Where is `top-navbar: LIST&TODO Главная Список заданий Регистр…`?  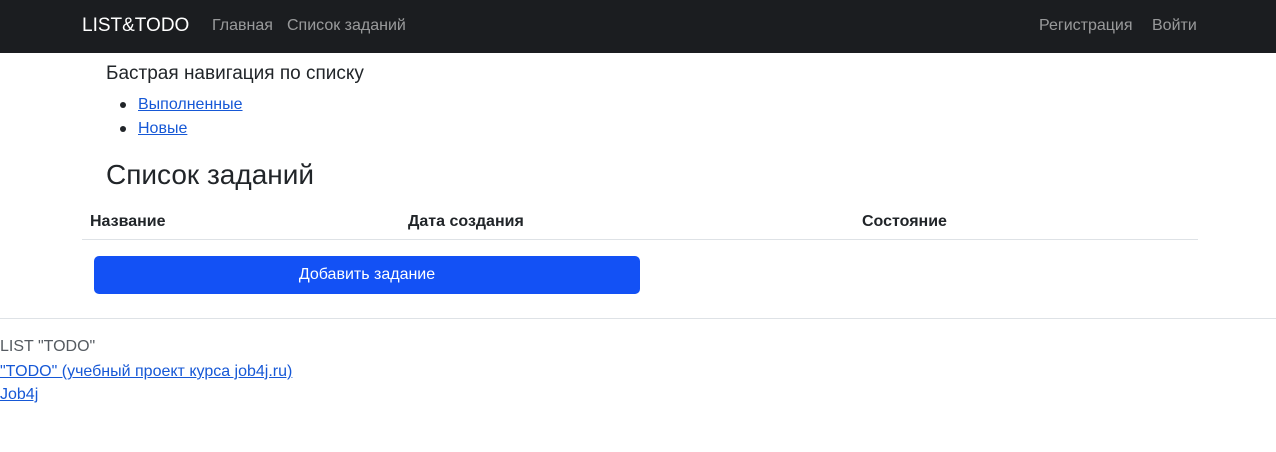 top-navbar: LIST&TODO Главная Список заданий Регистр… is located at coordinates (638, 26).